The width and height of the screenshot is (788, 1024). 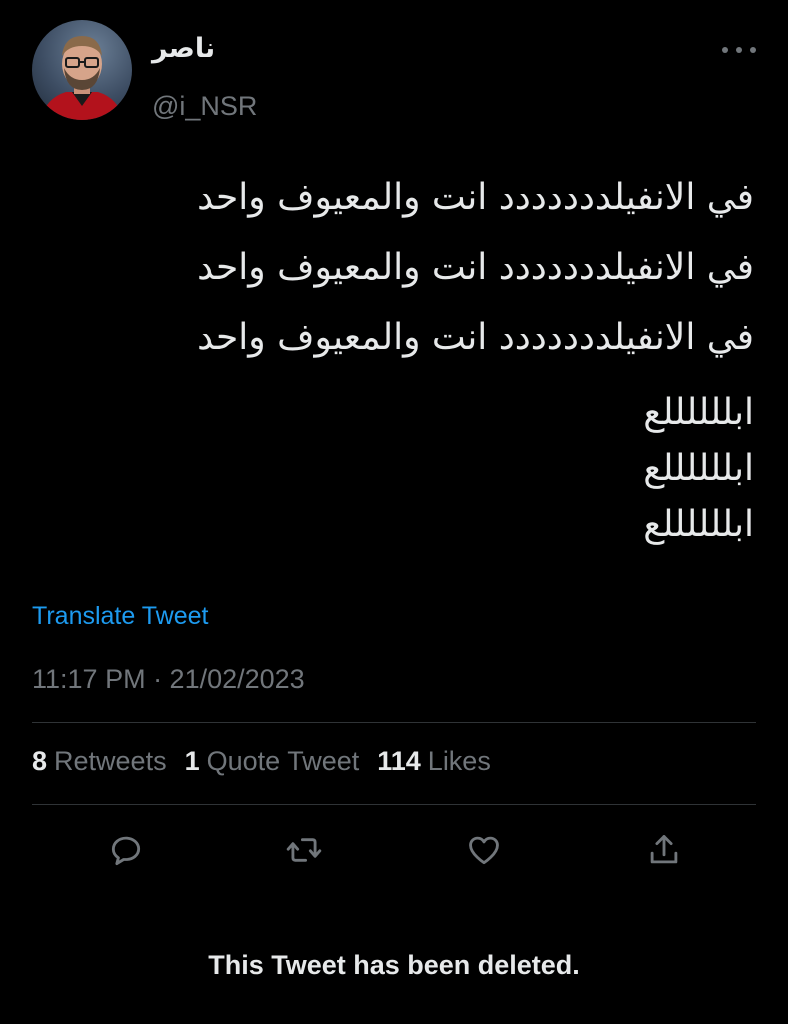 I want to click on tweet-stats: 8 Retweets 1 Quote Tweet 114 Likes, so click(x=270, y=761).